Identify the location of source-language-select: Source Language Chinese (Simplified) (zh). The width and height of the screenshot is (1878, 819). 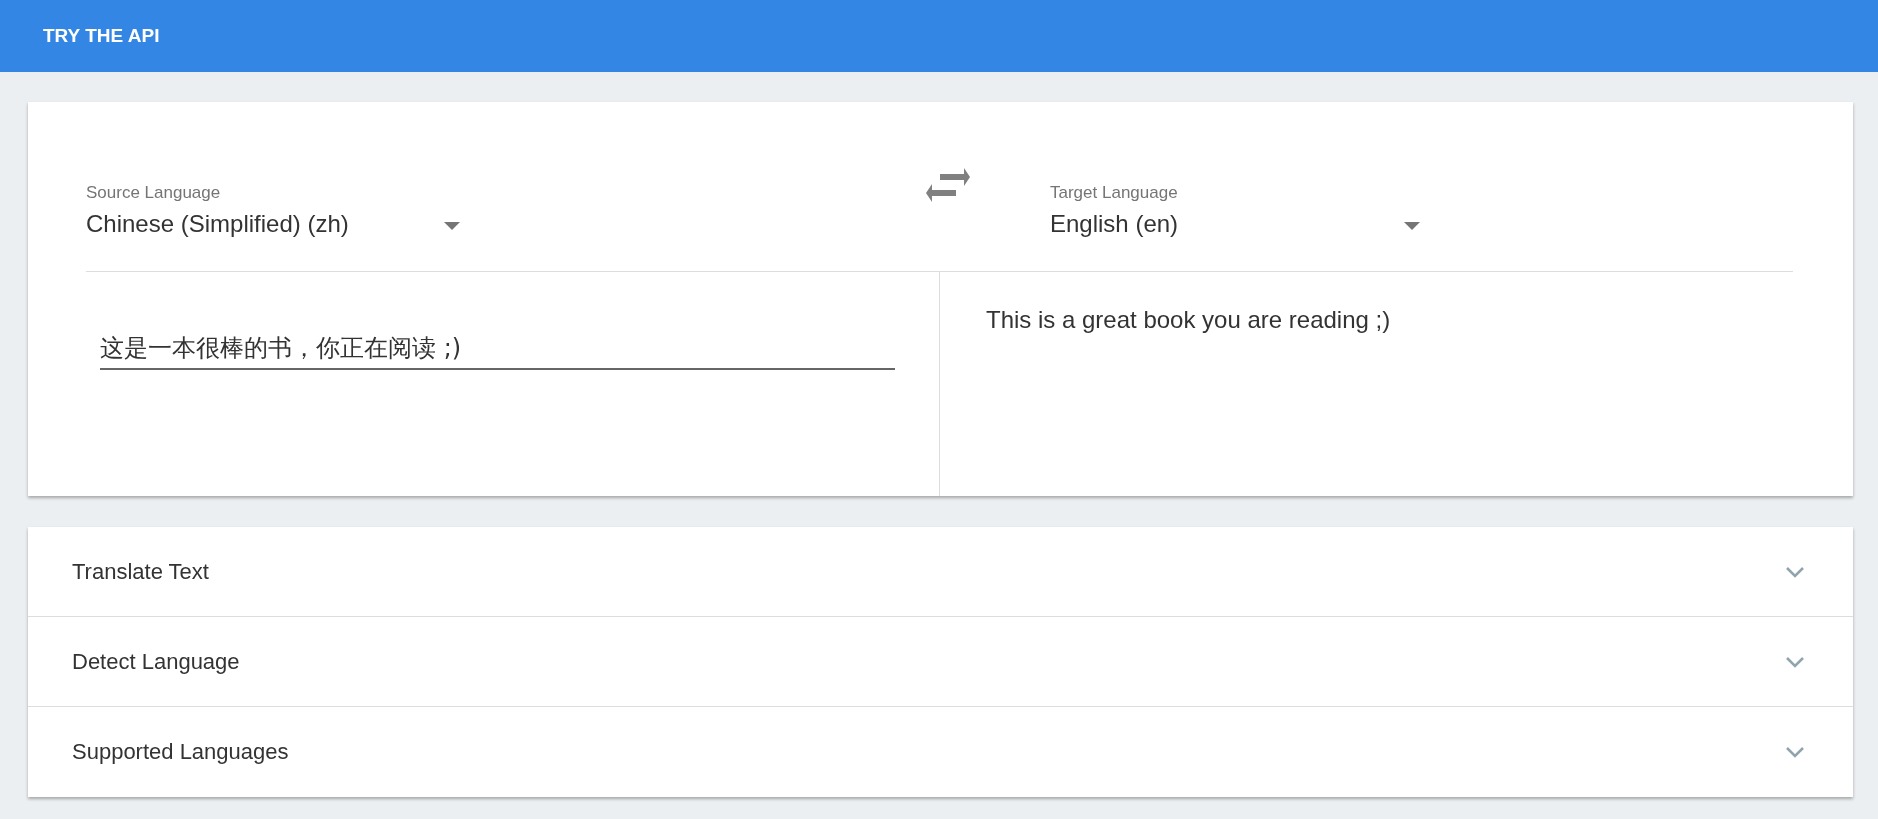
(273, 213).